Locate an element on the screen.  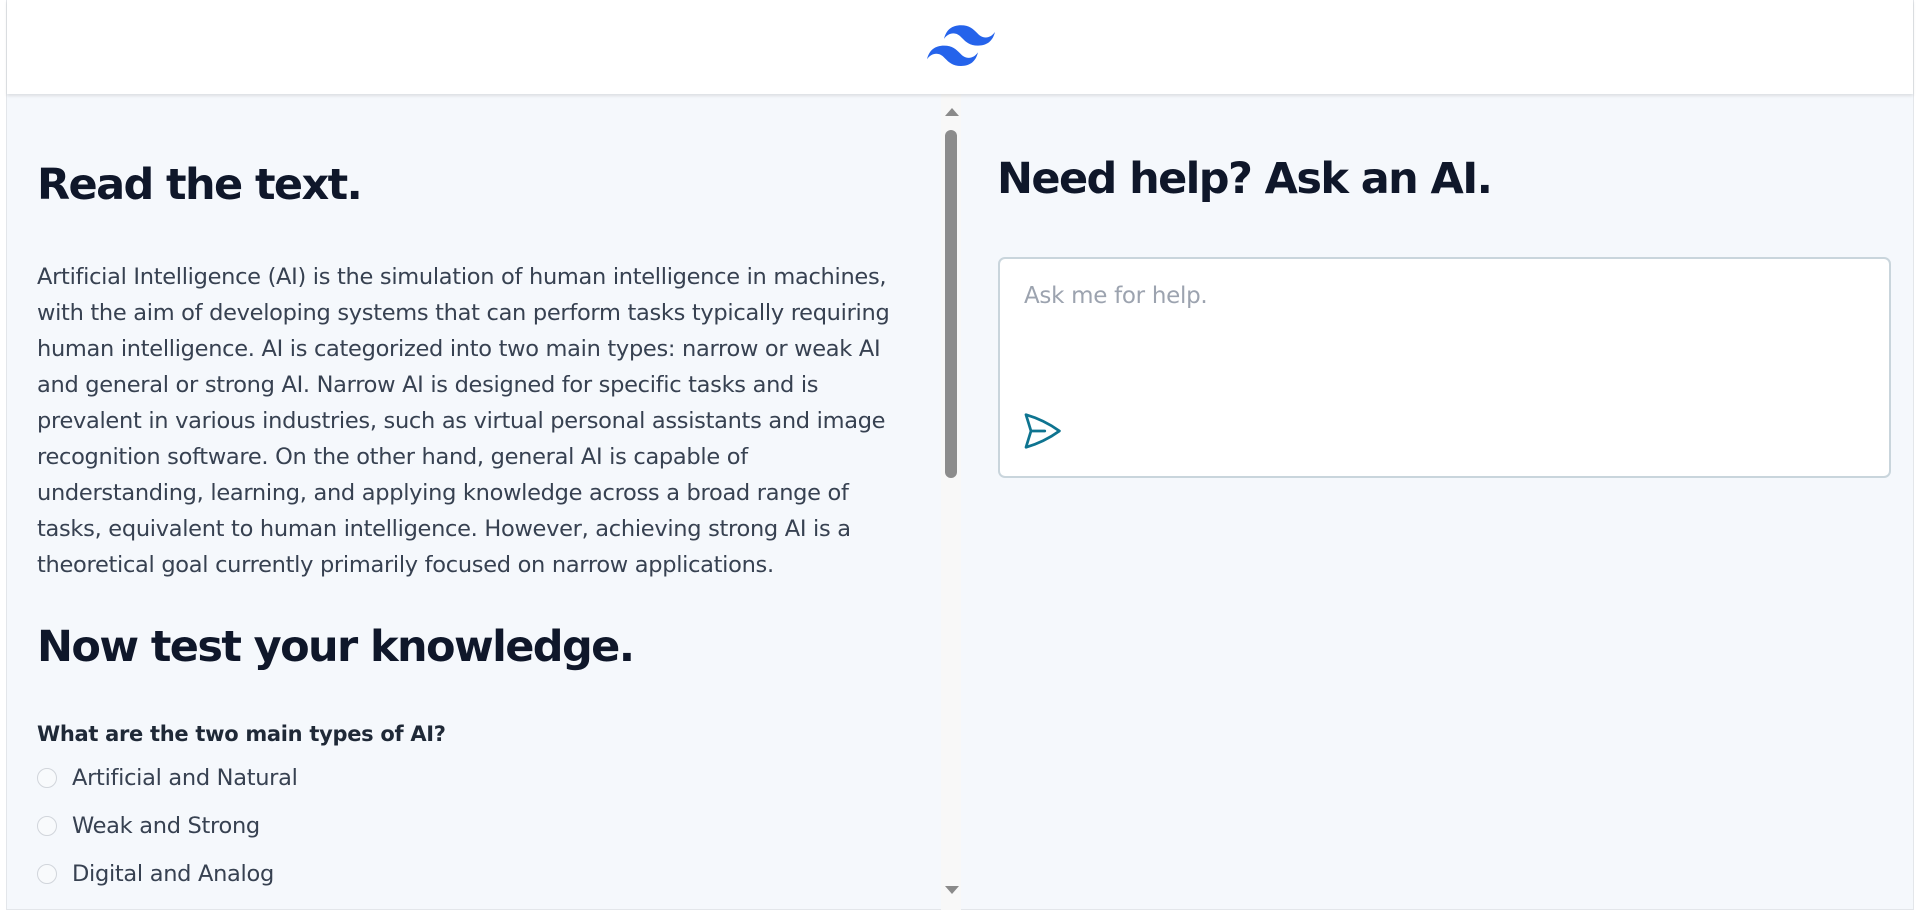
quiz-option: Digital and Analog is located at coordinates (155, 874).